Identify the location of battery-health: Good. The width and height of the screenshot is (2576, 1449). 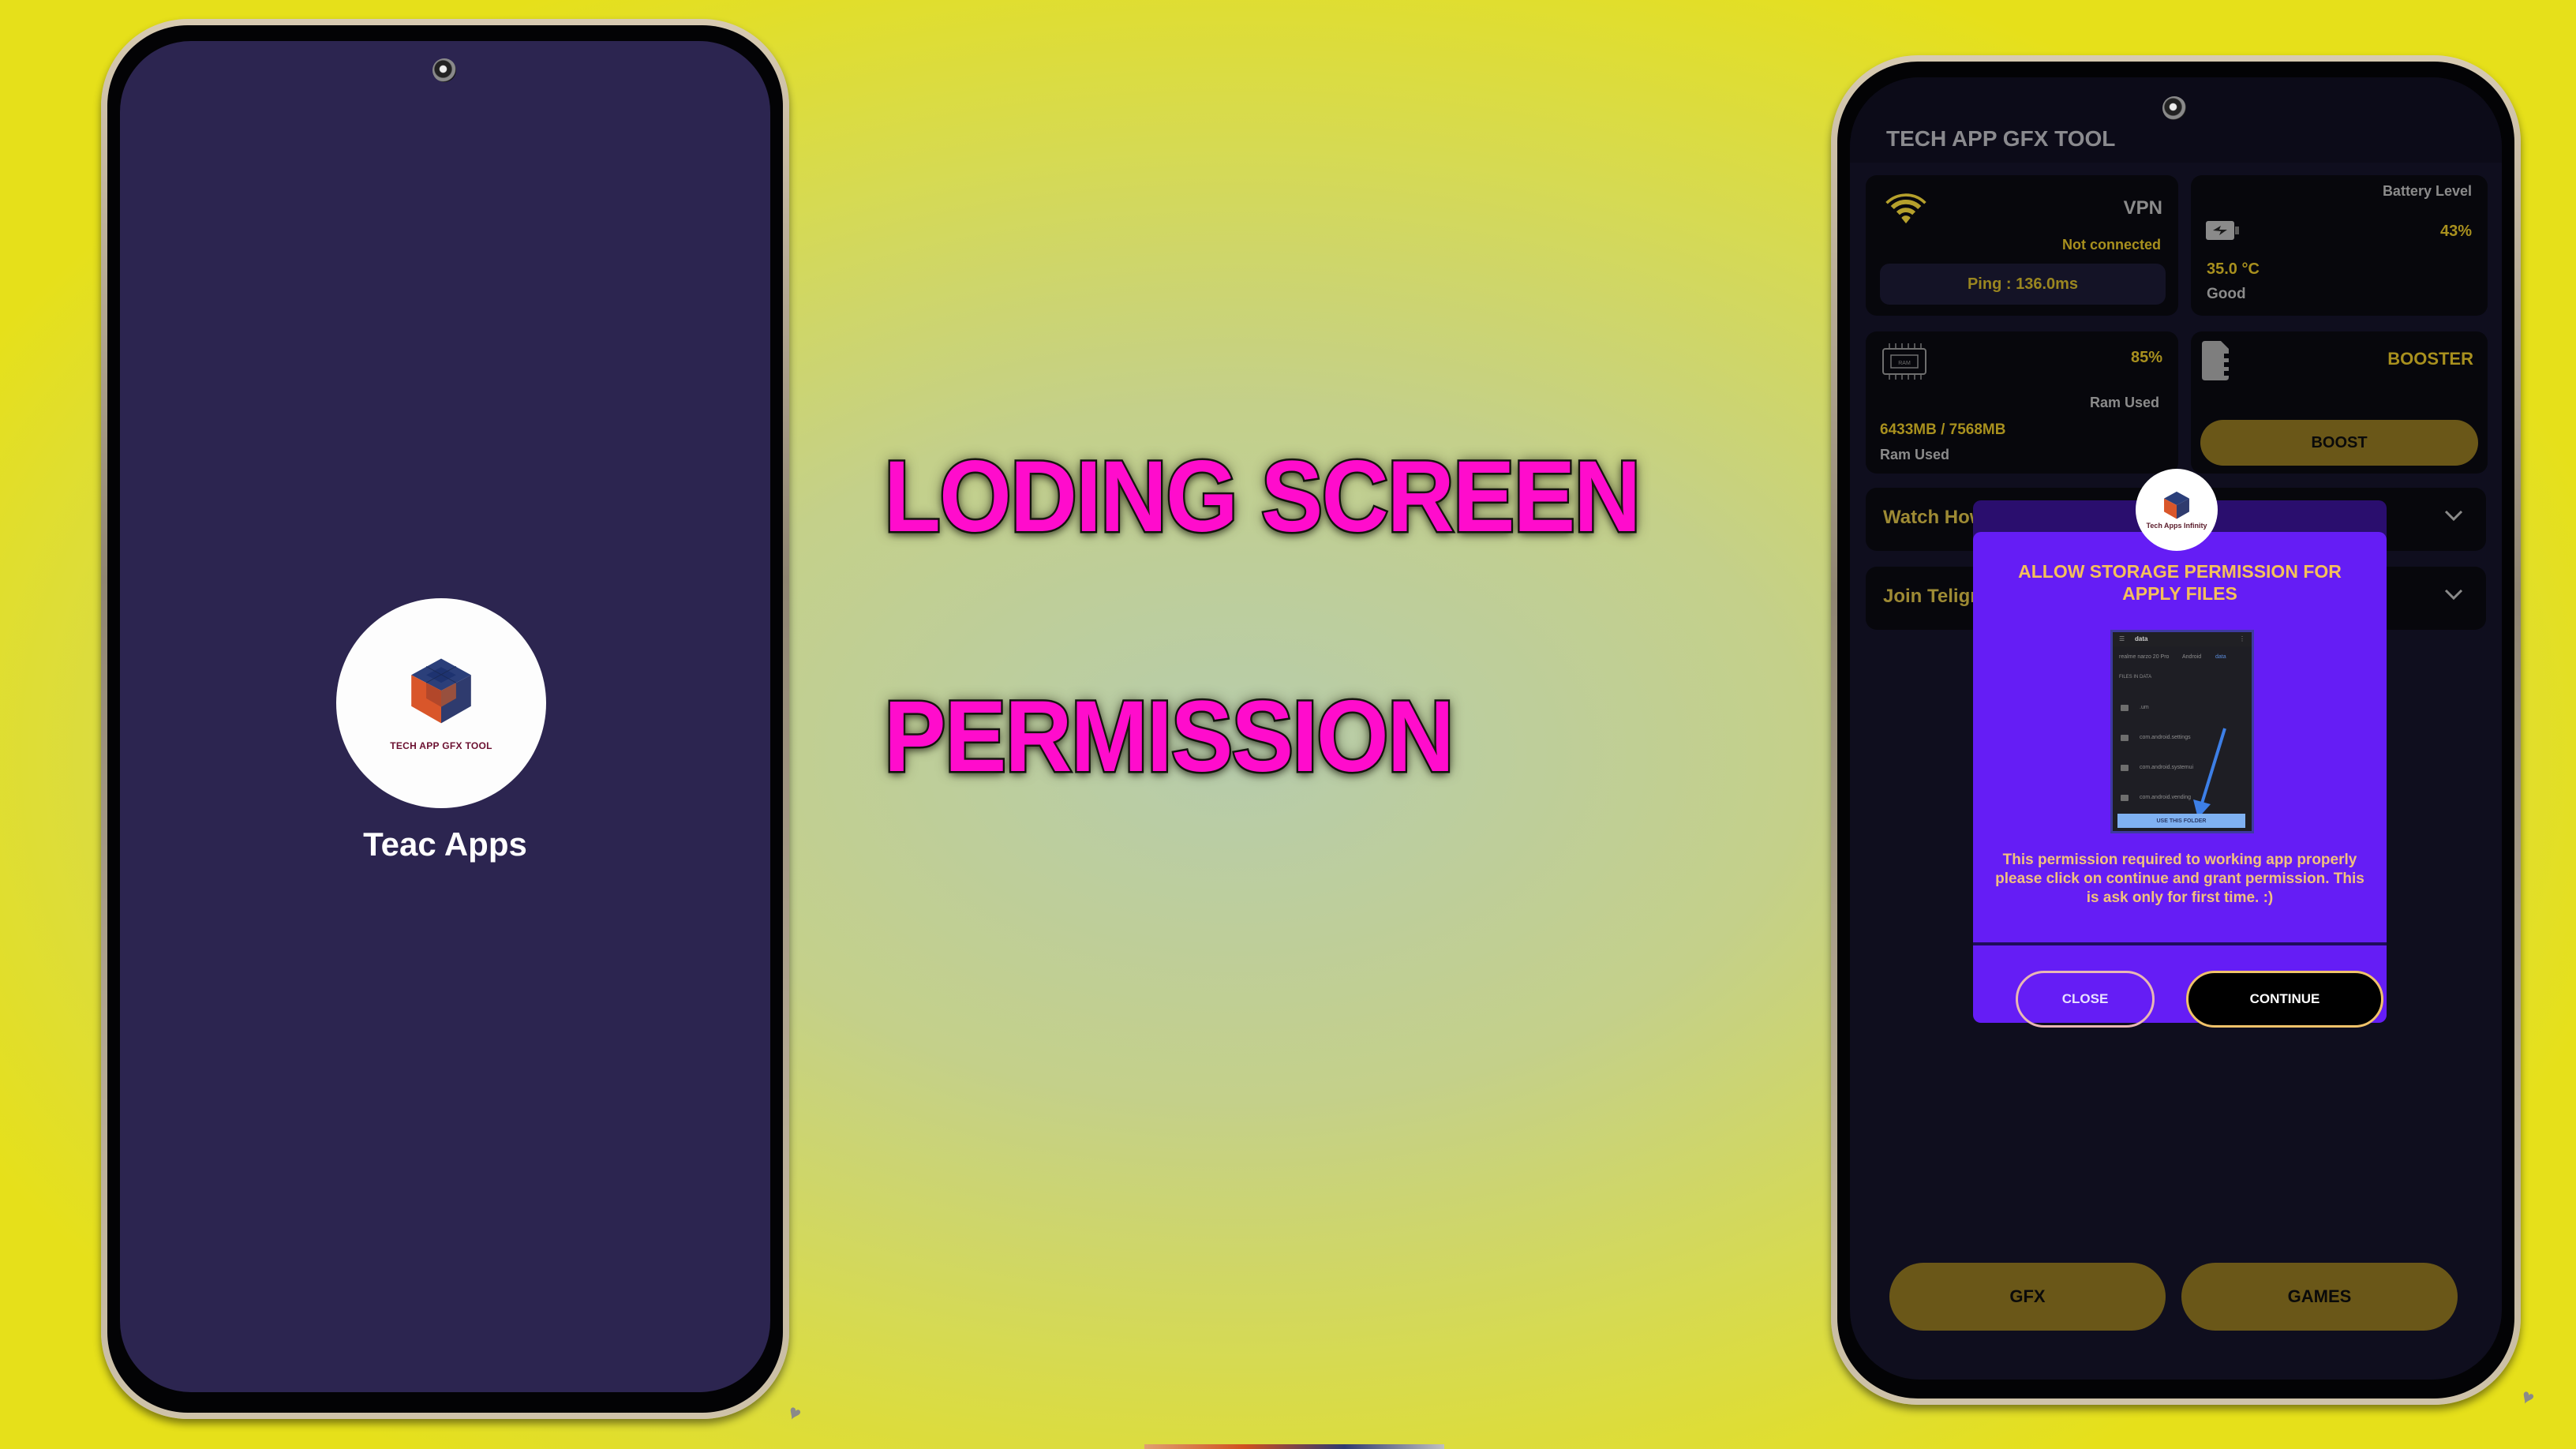
(2226, 294).